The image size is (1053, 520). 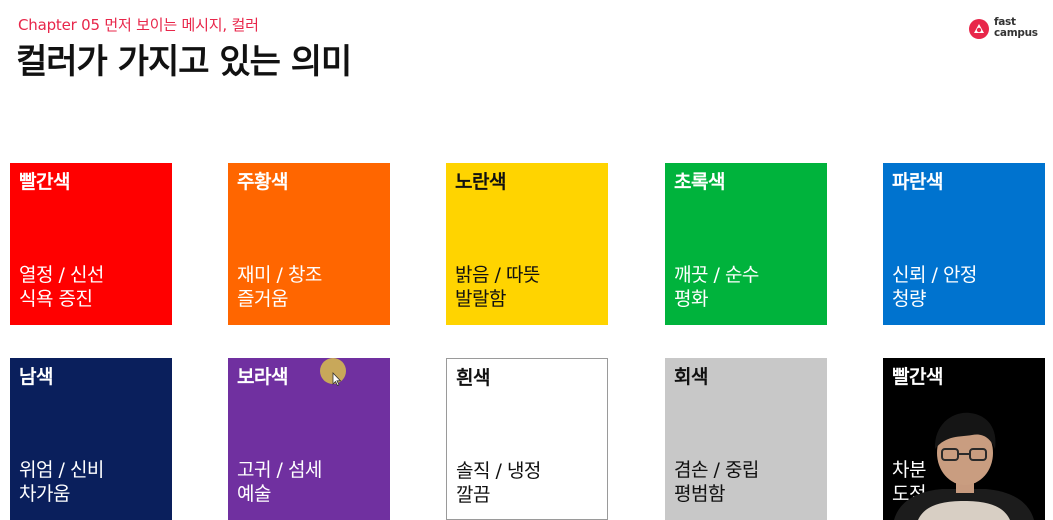 I want to click on meaning-line-1: 위엄 / 신비, so click(x=61, y=470).